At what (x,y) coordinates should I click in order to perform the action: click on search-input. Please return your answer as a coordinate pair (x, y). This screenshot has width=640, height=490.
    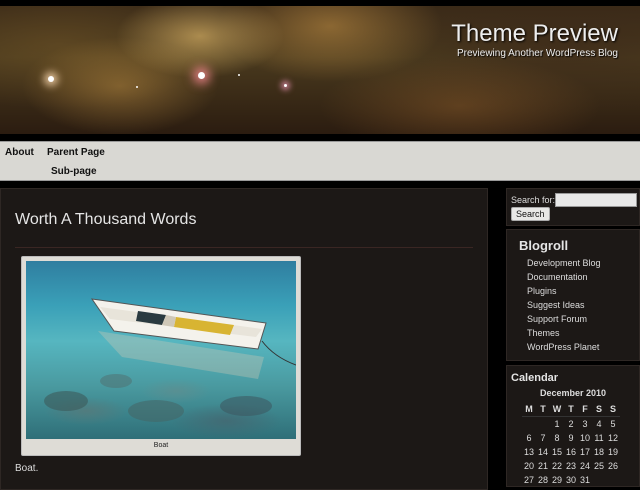
    Looking at the image, I should click on (596, 200).